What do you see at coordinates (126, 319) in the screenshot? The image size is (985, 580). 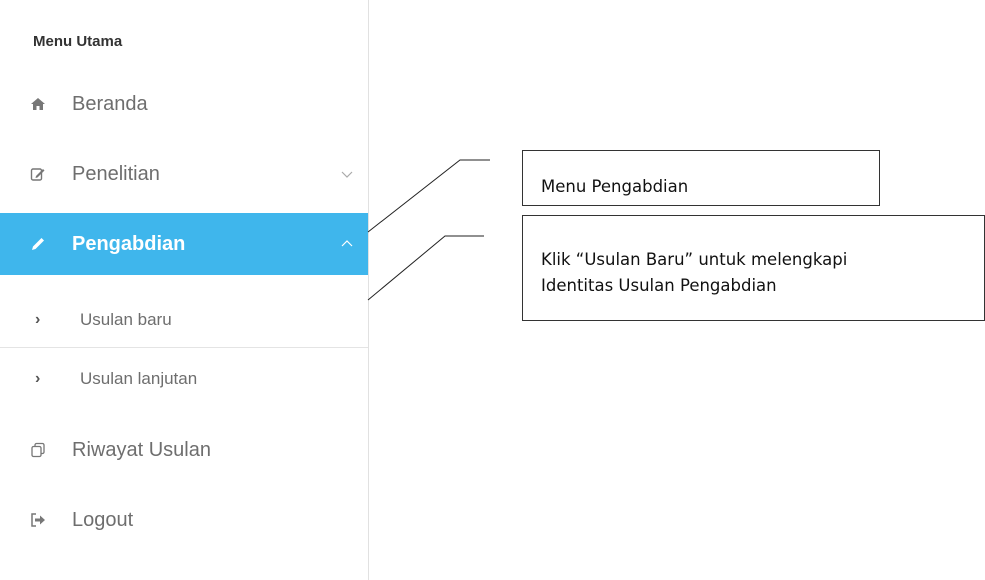 I see `sidebar-subitem-label: Usulan baru` at bounding box center [126, 319].